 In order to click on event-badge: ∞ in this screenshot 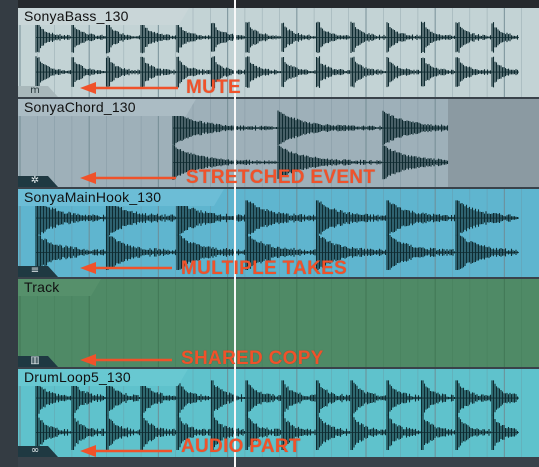, I will do `click(38, 451)`.